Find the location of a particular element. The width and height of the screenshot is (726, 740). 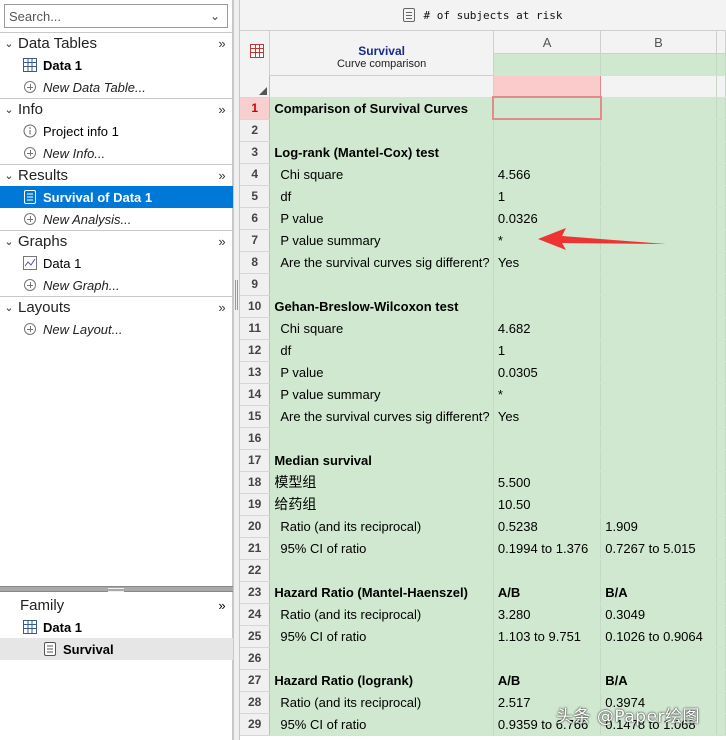

column-header-b: B is located at coordinates (658, 42).